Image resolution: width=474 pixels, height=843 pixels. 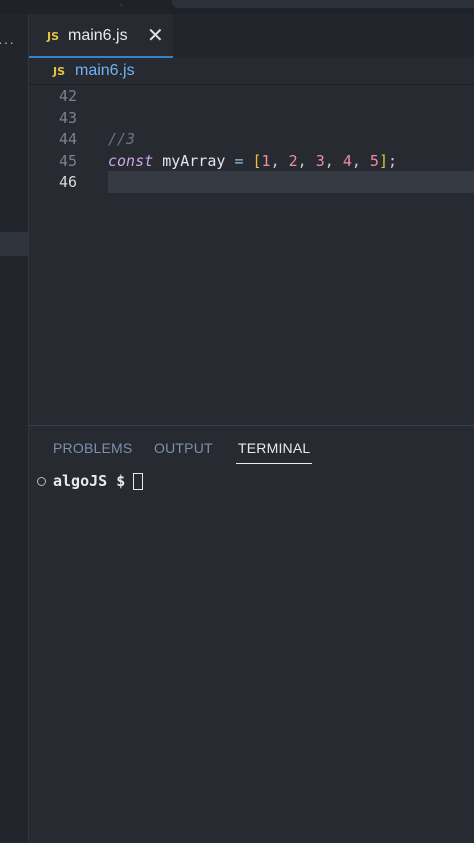 What do you see at coordinates (67, 96) in the screenshot?
I see `line-number: 42` at bounding box center [67, 96].